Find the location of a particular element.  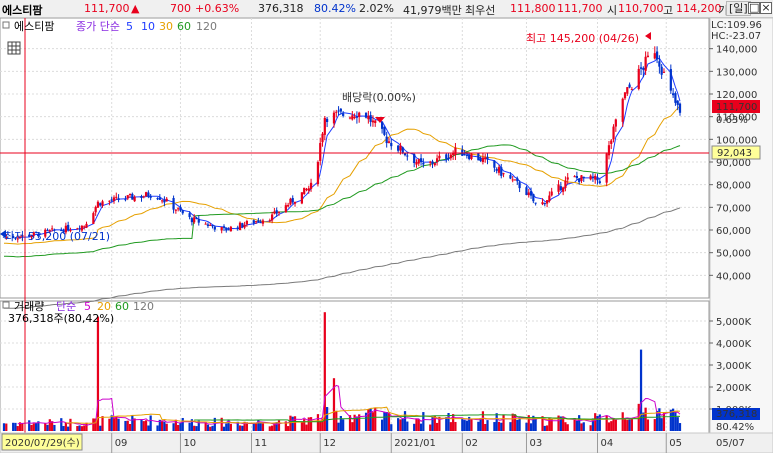

current-volume-pct-text: 80.42% is located at coordinates (735, 427).